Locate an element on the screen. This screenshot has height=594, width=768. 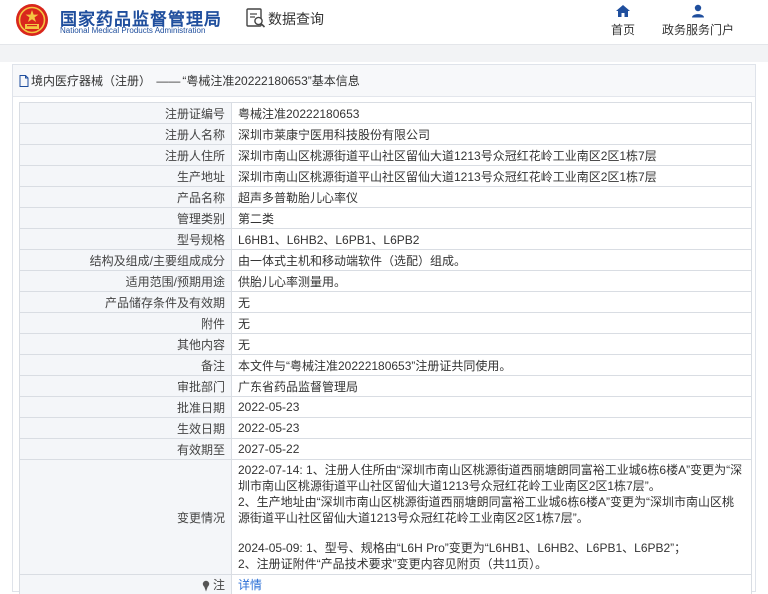
nav-portal-label: 政务服务门户 is located at coordinates (697, 30).